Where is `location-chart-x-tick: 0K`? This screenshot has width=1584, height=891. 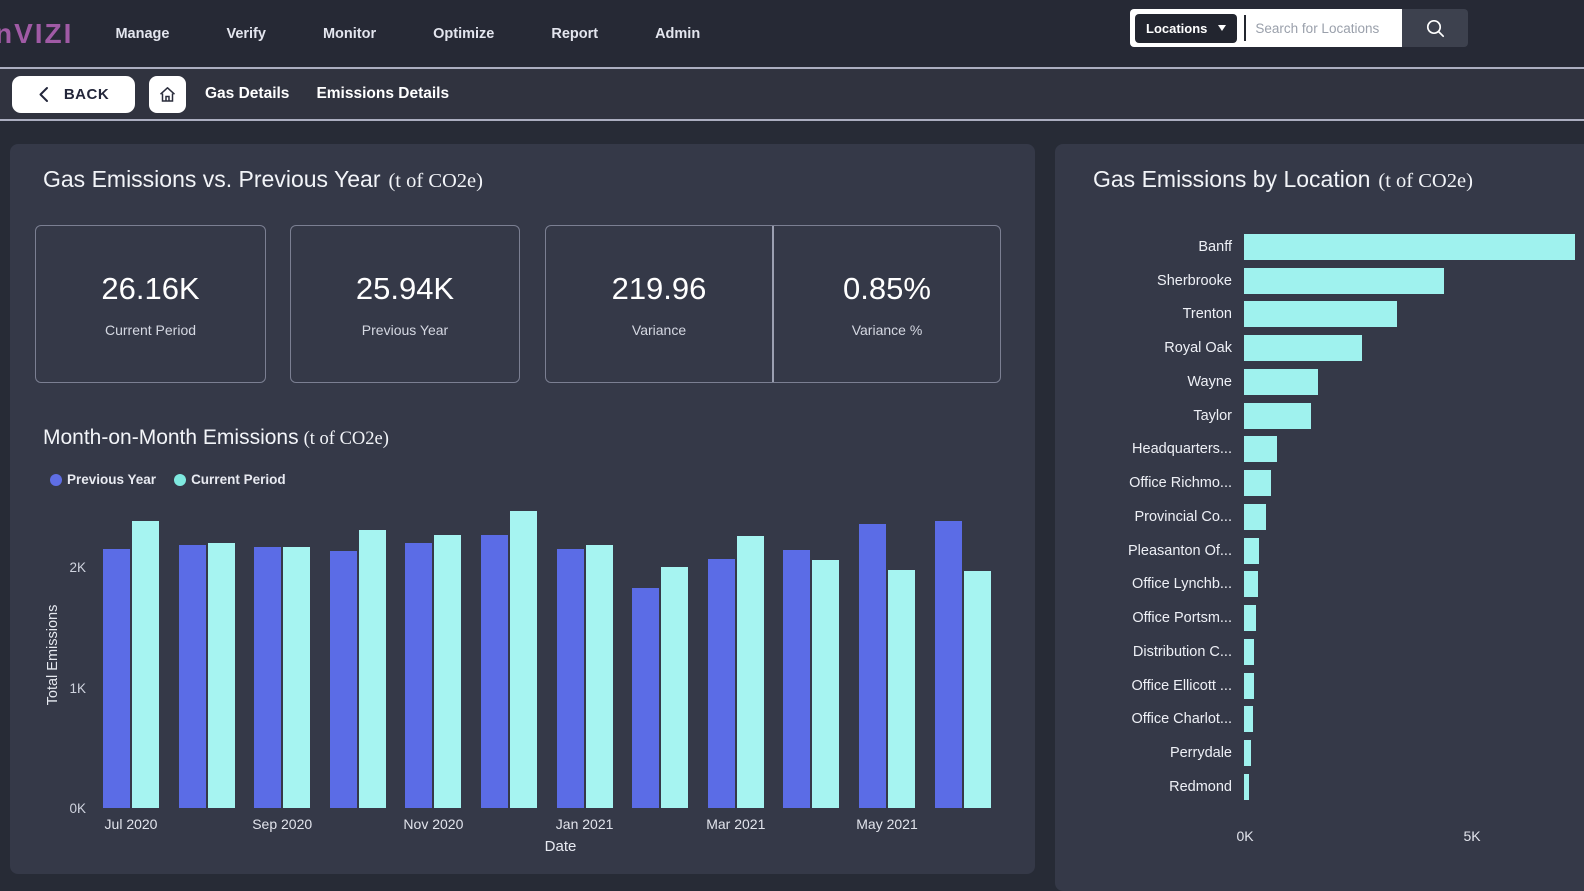
location-chart-x-tick: 0K is located at coordinates (1245, 836).